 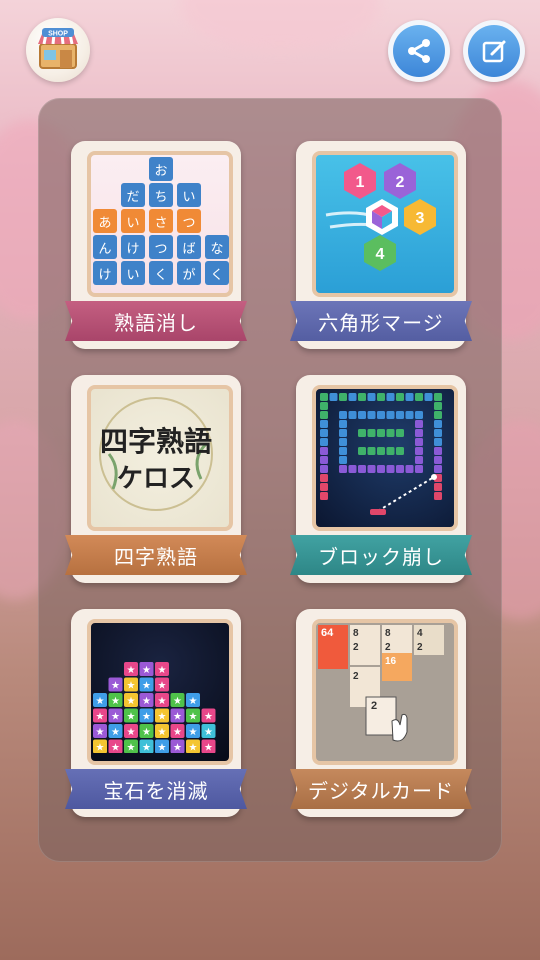 I want to click on game-card-hexagon: 1 2 3 4 六角形マージ, so click(x=381, y=245).